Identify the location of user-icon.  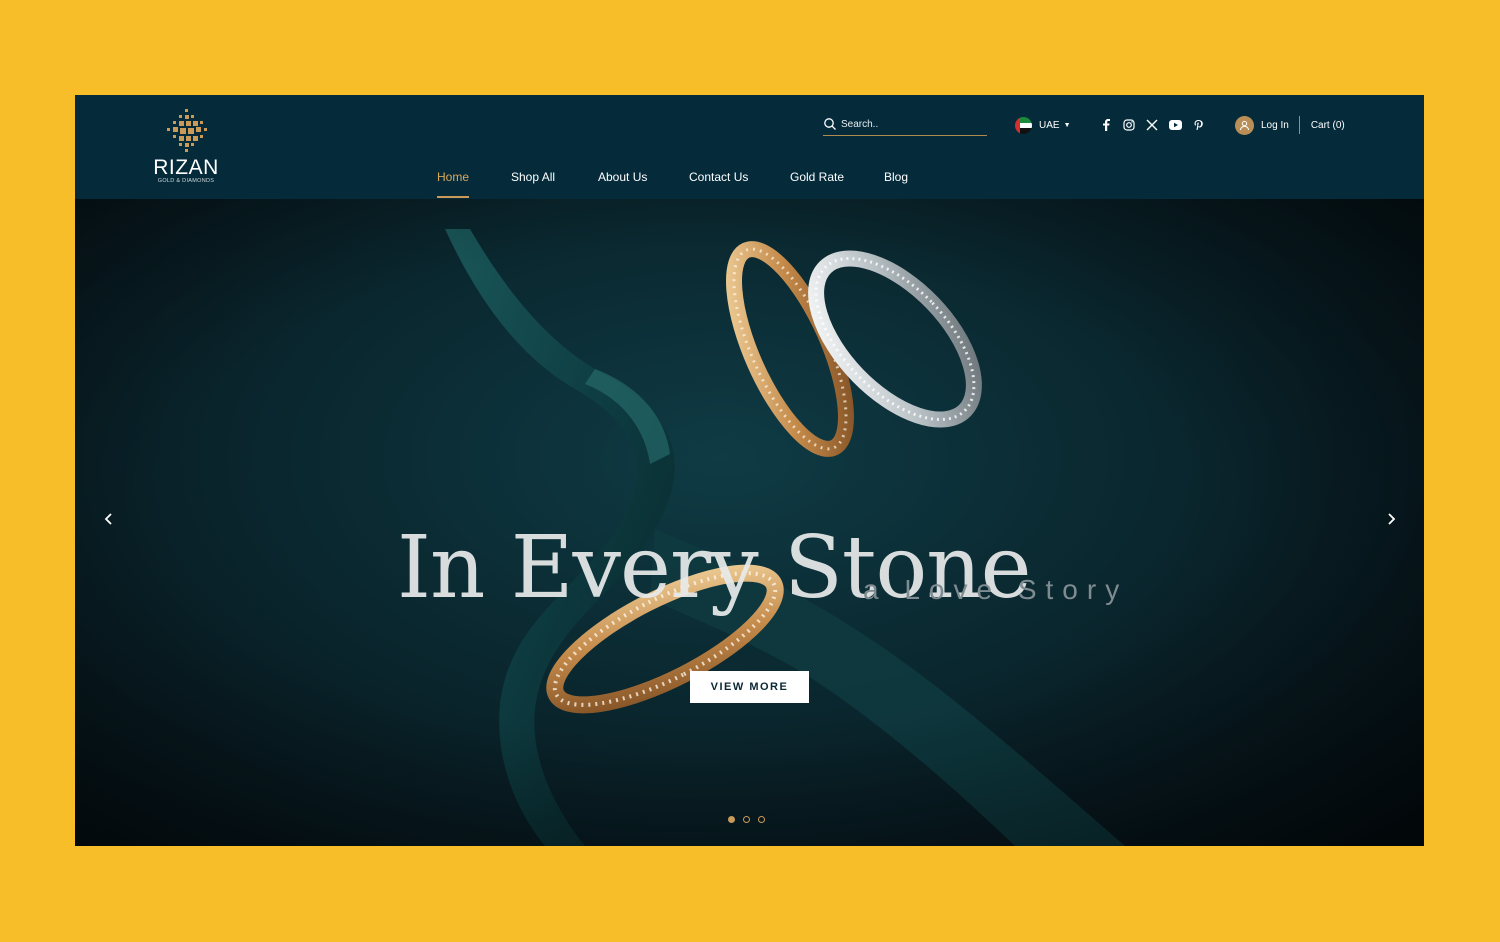
(1244, 125).